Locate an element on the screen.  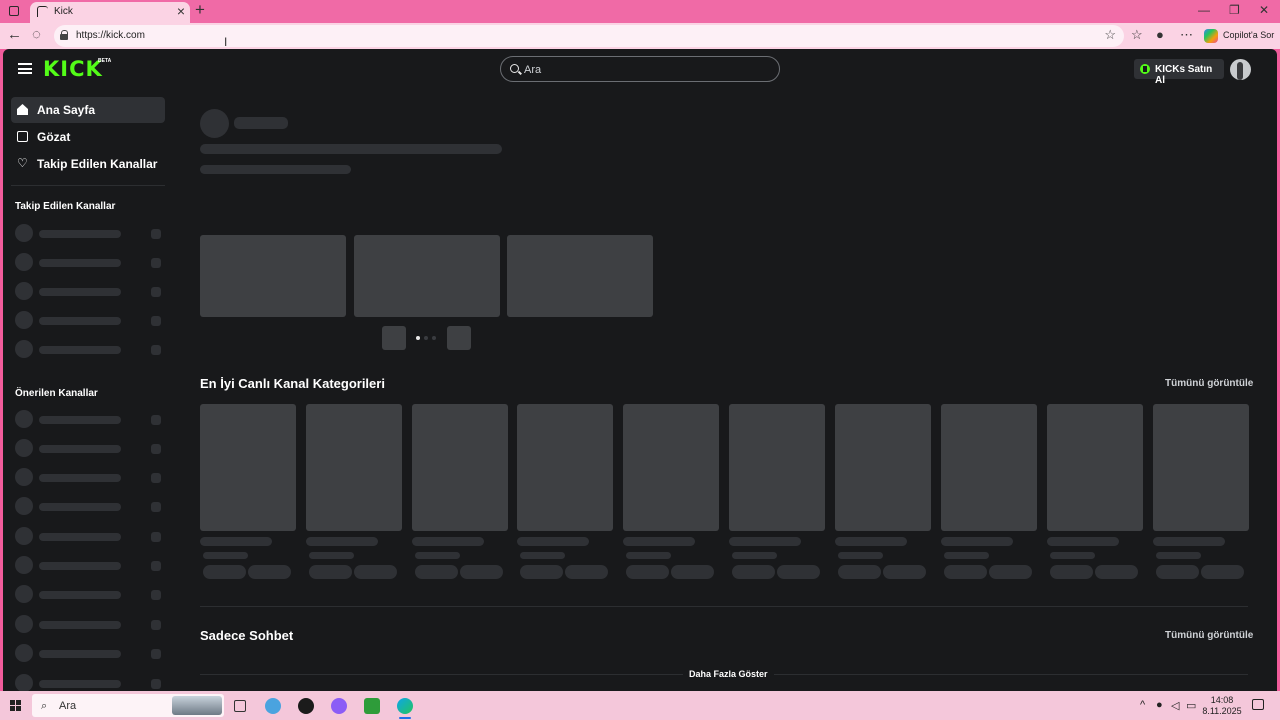
category-title-placeholder is located at coordinates (236, 541).